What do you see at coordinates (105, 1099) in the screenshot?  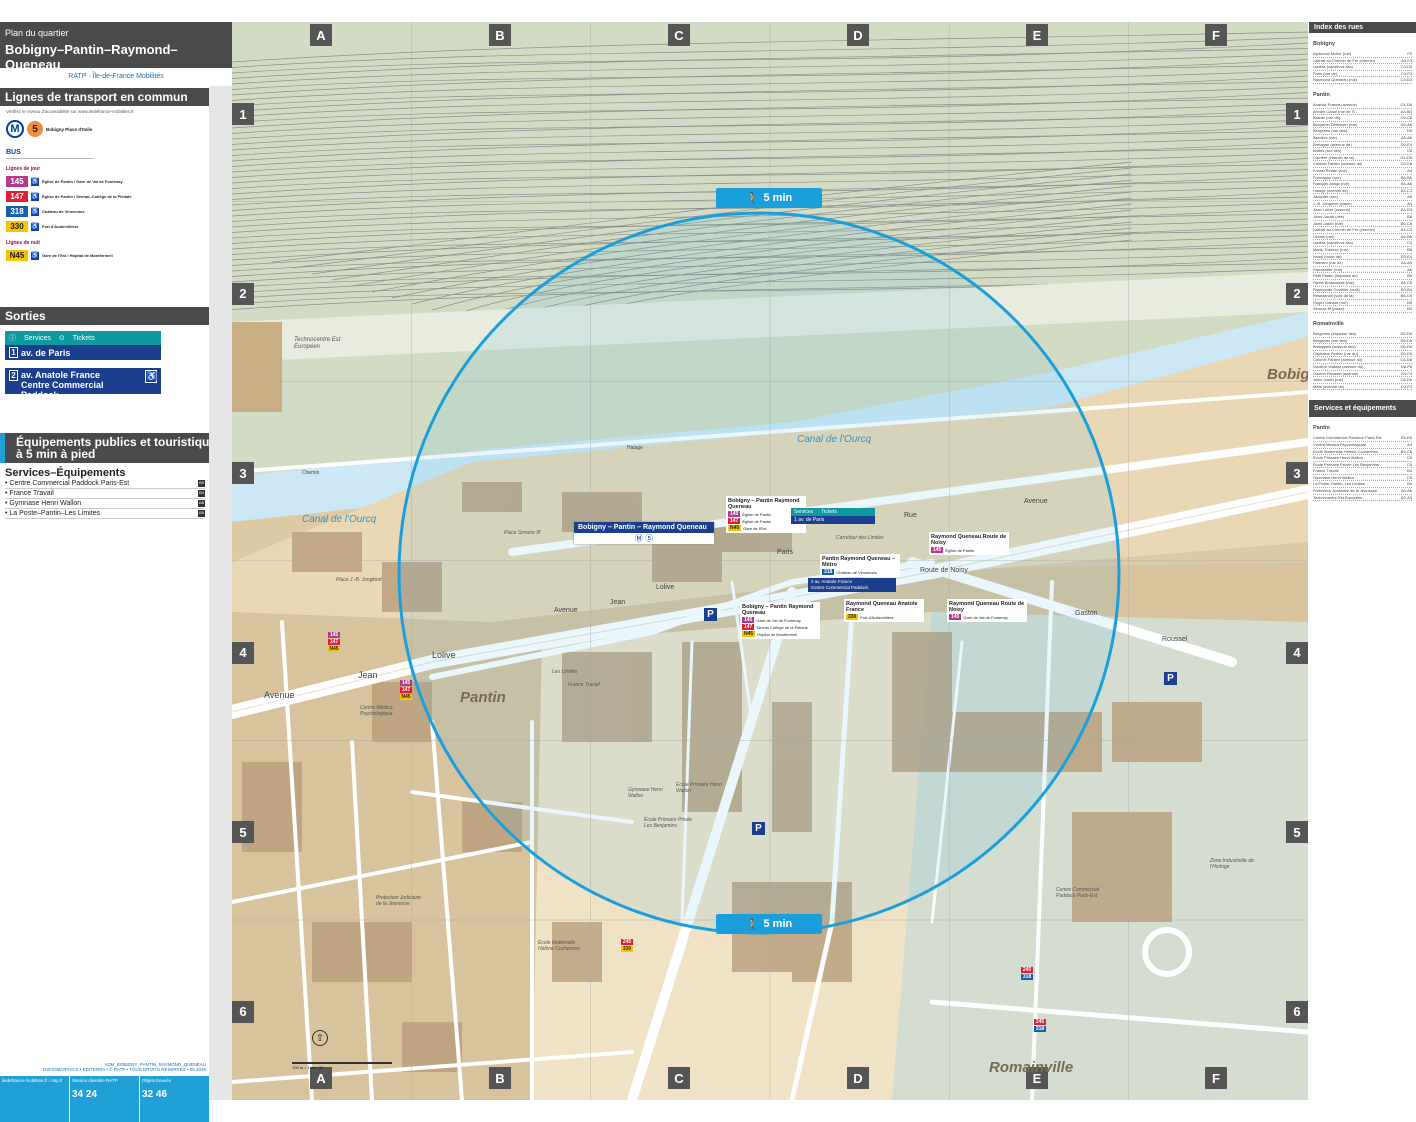 I see `customer-service-cell: Service clientèle RATP 34 24` at bounding box center [105, 1099].